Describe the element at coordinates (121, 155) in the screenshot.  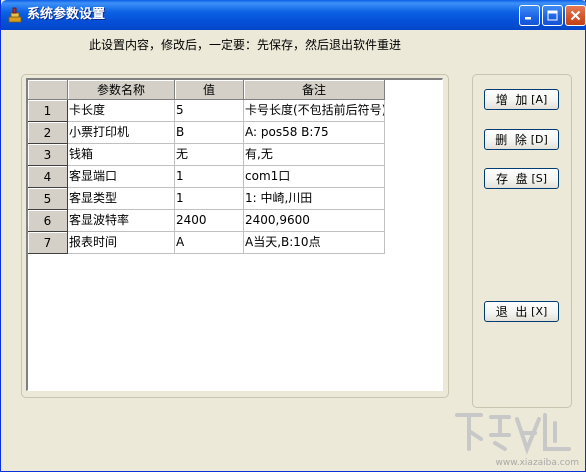
I see `cell-name: 钱箱` at that location.